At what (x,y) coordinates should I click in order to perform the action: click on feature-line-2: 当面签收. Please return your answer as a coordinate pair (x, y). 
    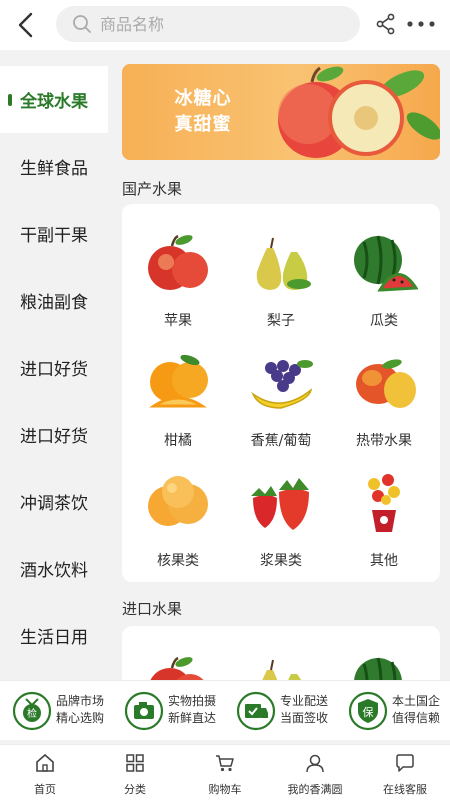
    Looking at the image, I should click on (304, 718).